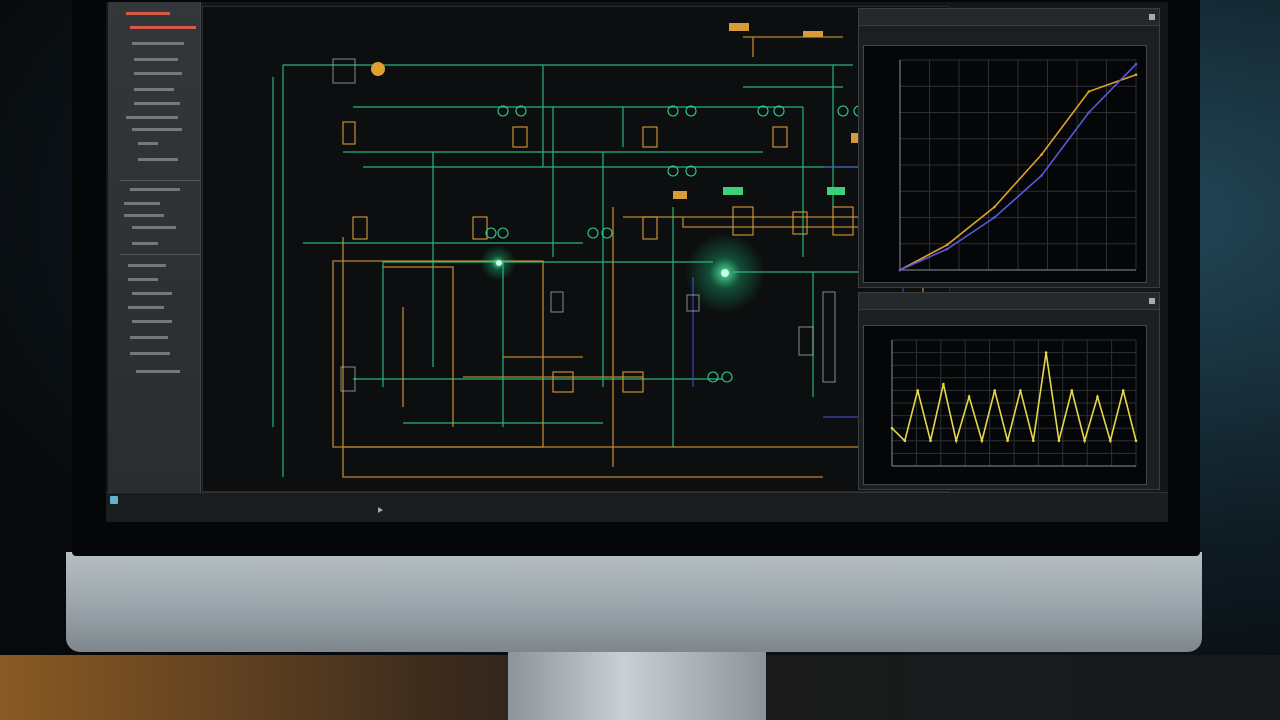  Describe the element at coordinates (634, 602) in the screenshot. I see `monitor-chin` at that location.